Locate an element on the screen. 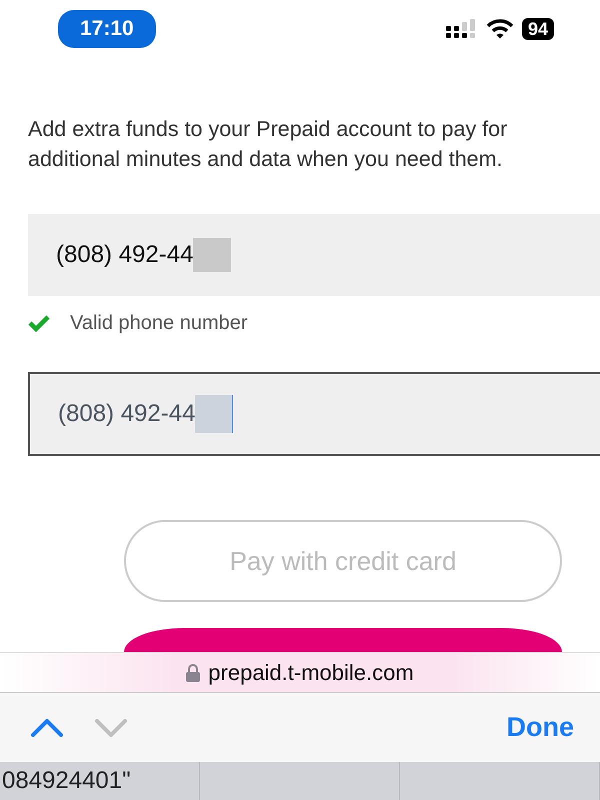 The height and width of the screenshot is (800, 600). battery-level: 94 is located at coordinates (538, 29).